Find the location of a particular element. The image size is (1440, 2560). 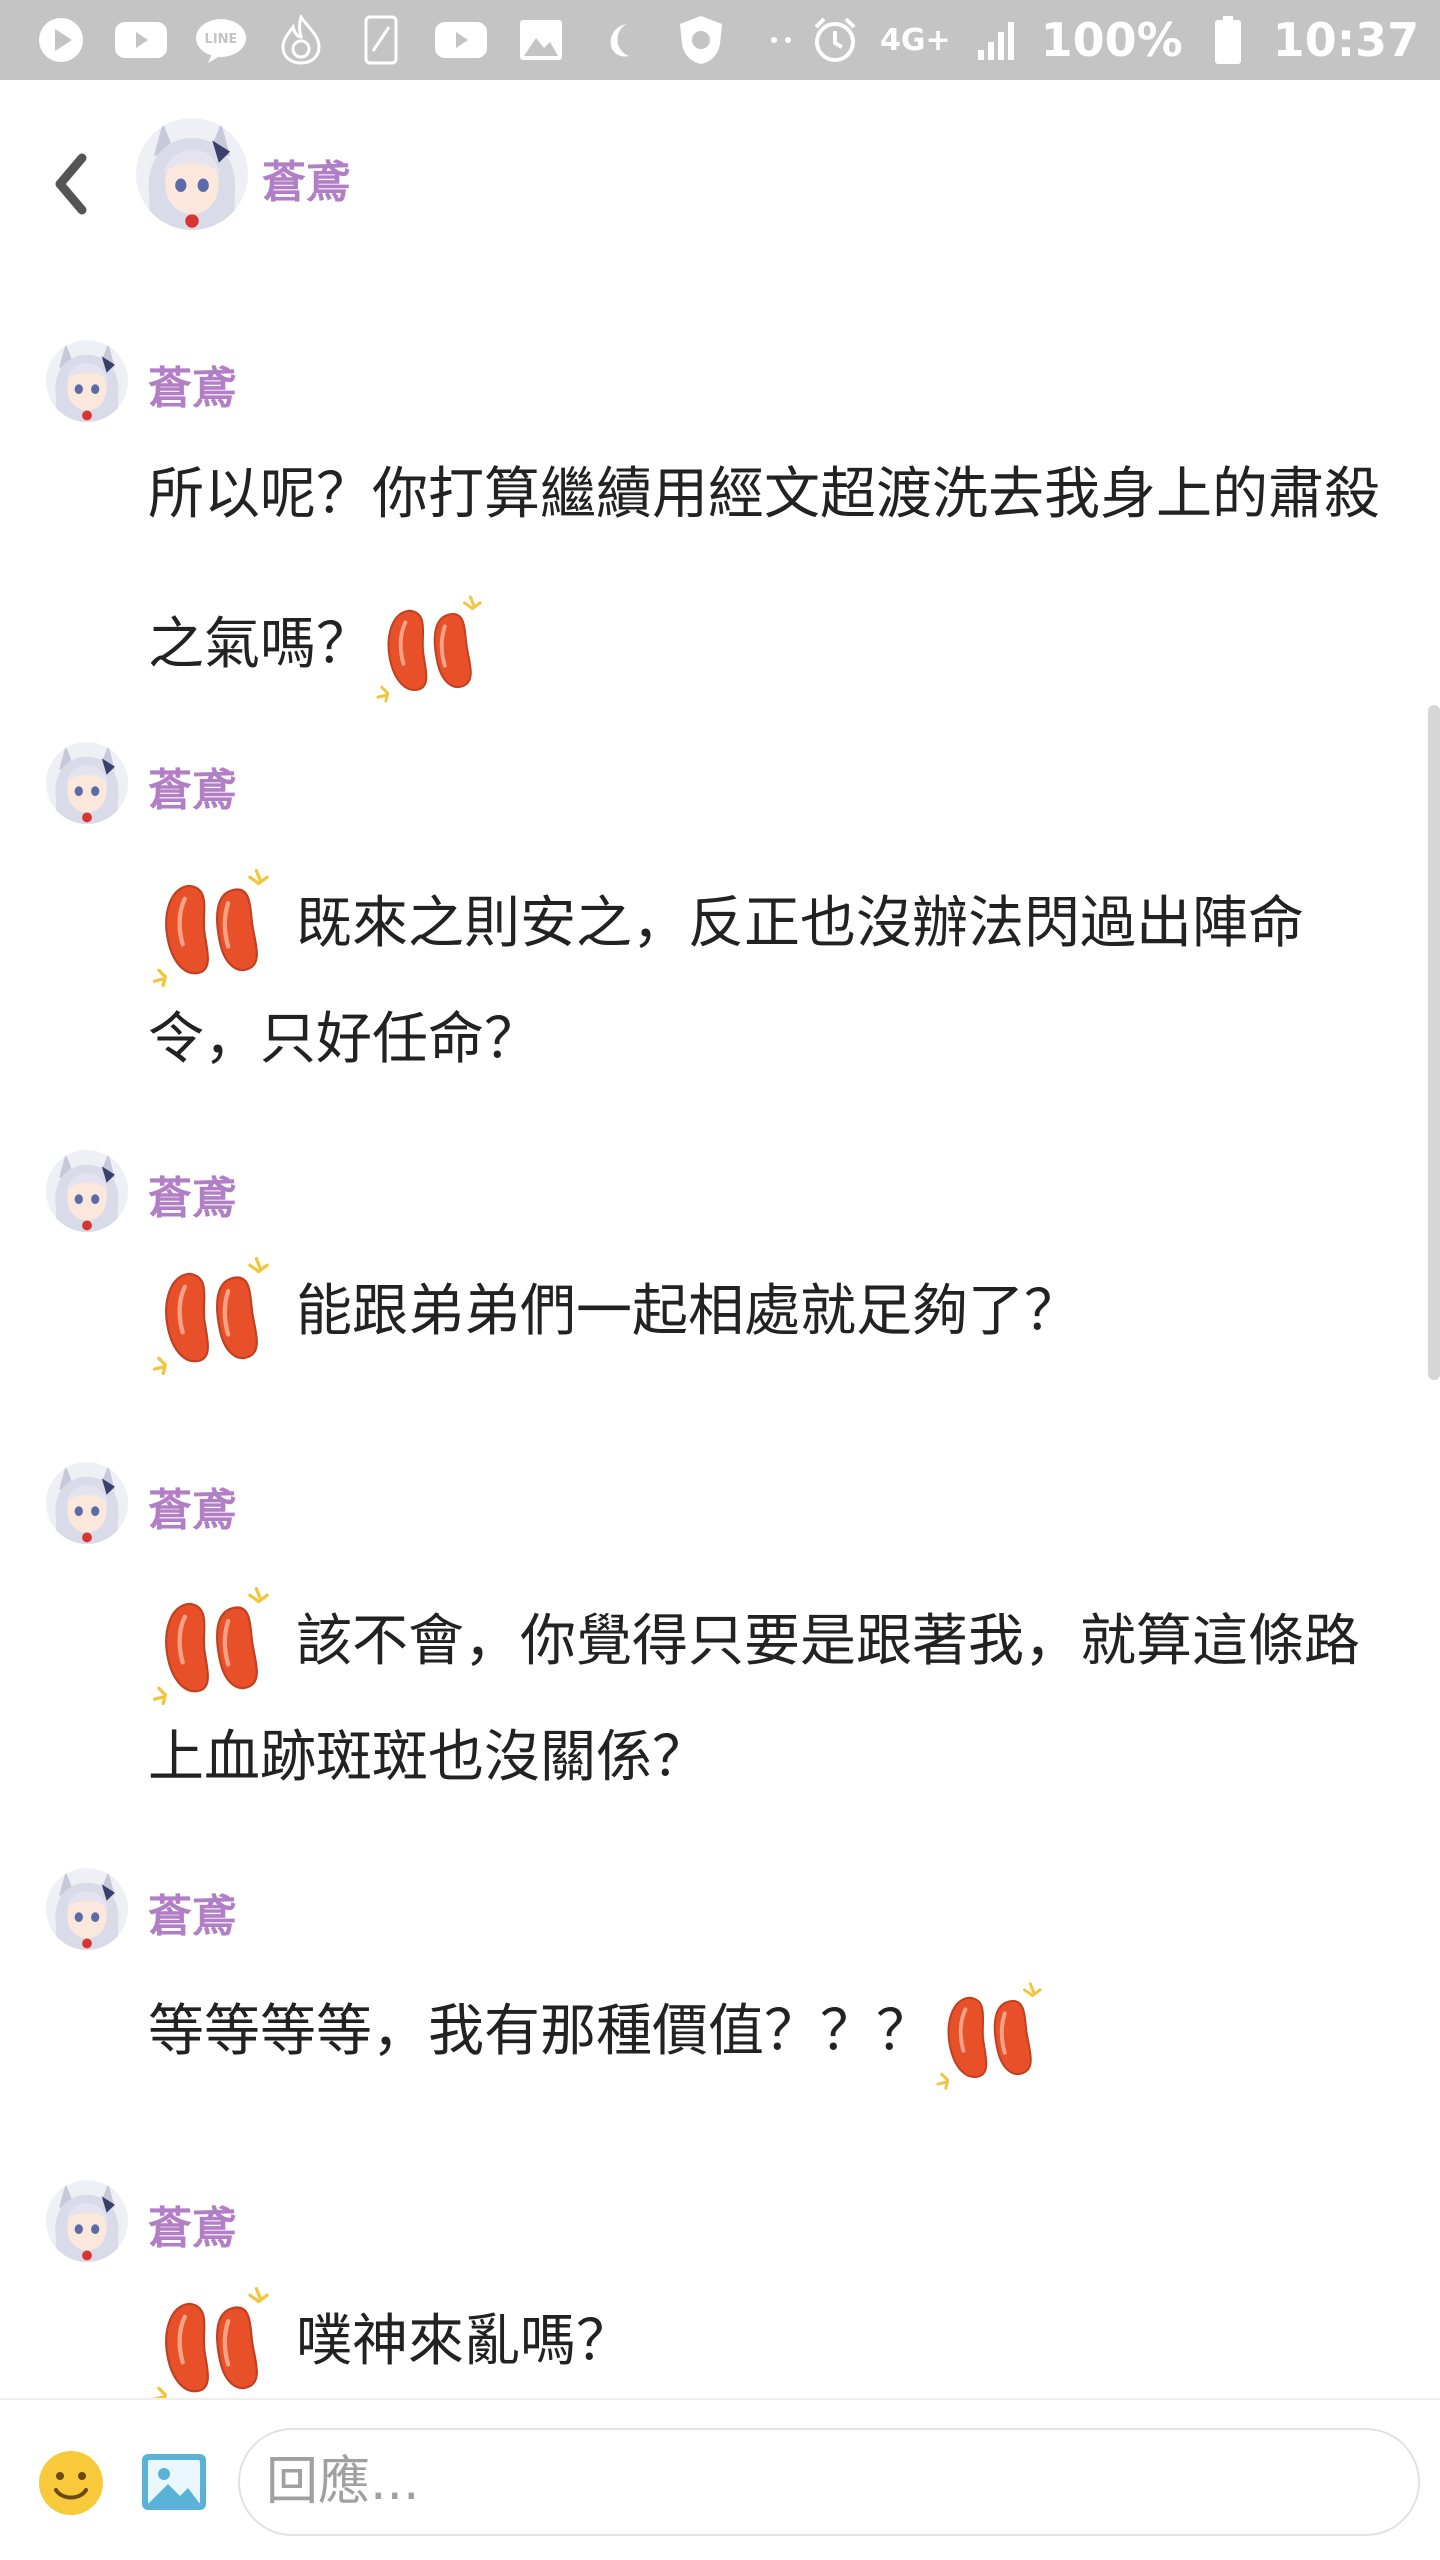

play-icon is located at coordinates (61, 40).